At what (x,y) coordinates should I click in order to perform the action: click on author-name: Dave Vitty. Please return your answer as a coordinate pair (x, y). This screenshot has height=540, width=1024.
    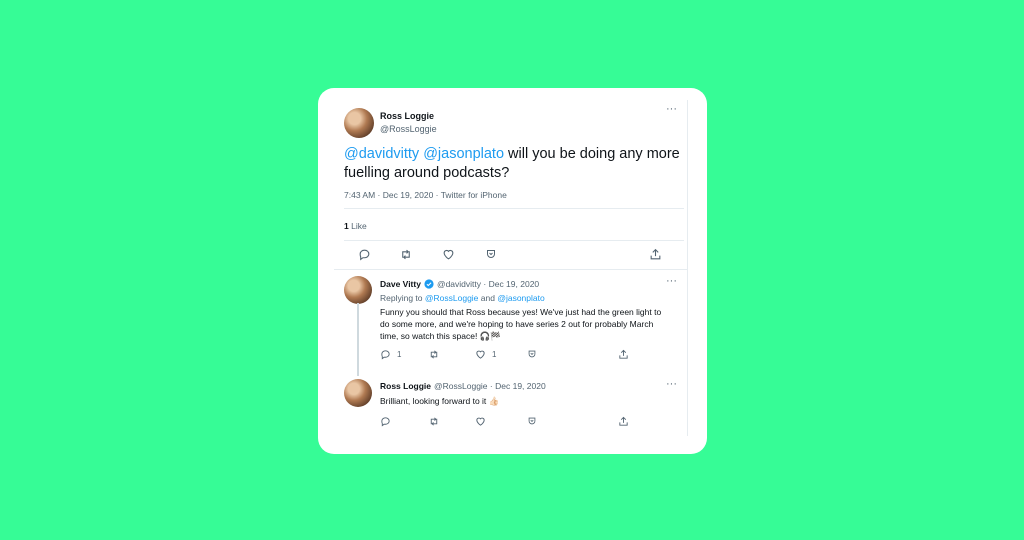
    Looking at the image, I should click on (400, 284).